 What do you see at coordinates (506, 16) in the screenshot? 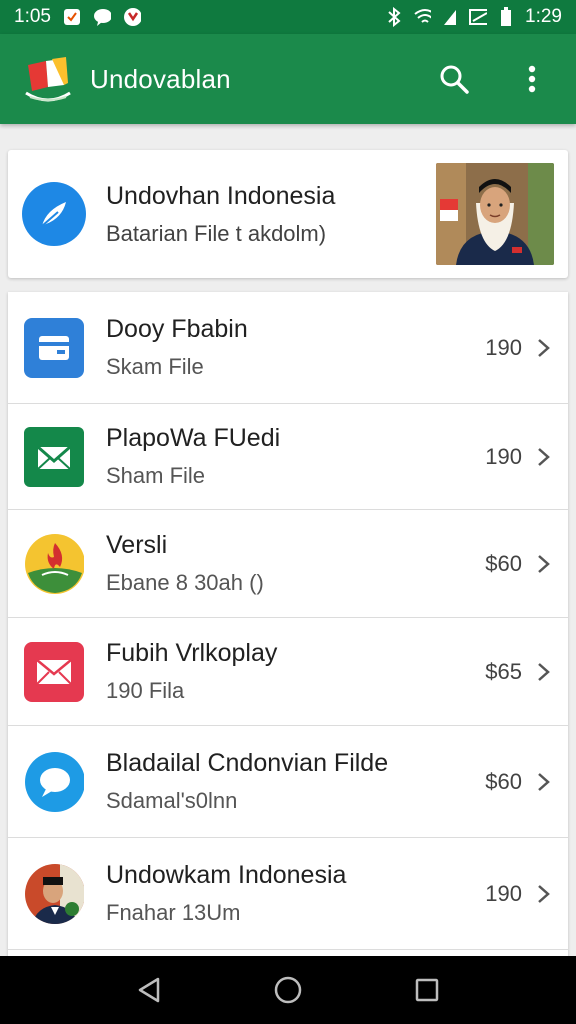
I see `battery-icon` at bounding box center [506, 16].